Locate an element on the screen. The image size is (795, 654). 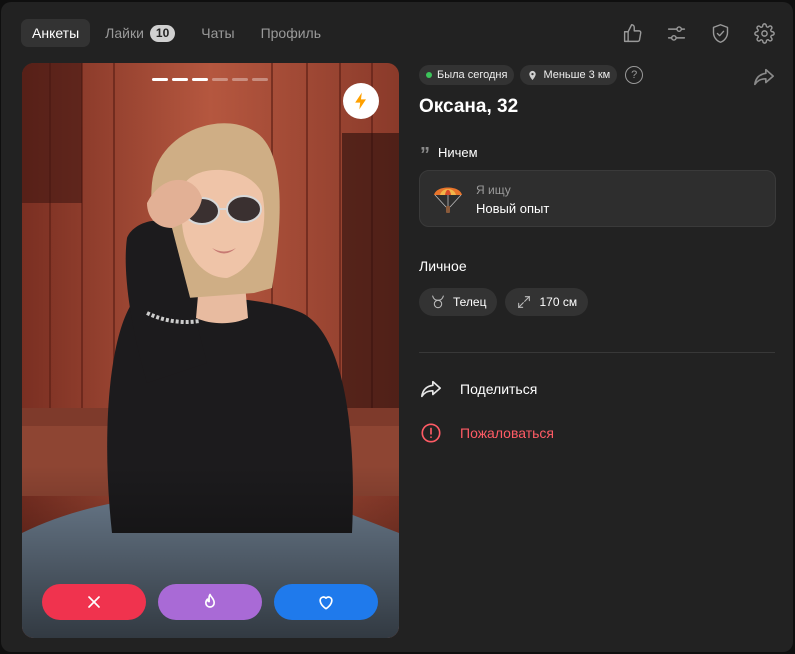
swipe-actions is located at coordinates (210, 602).